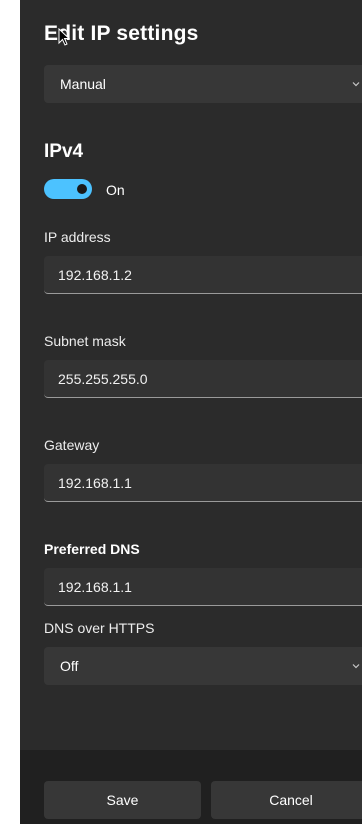  I want to click on dns-over-https-dropdown: Off, so click(203, 666).